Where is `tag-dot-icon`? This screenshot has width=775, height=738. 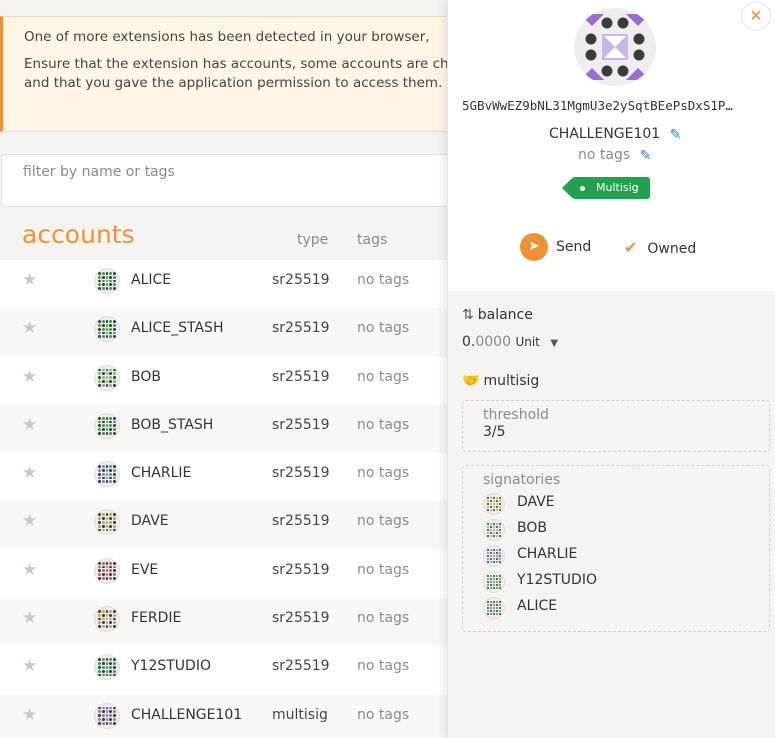 tag-dot-icon is located at coordinates (582, 188).